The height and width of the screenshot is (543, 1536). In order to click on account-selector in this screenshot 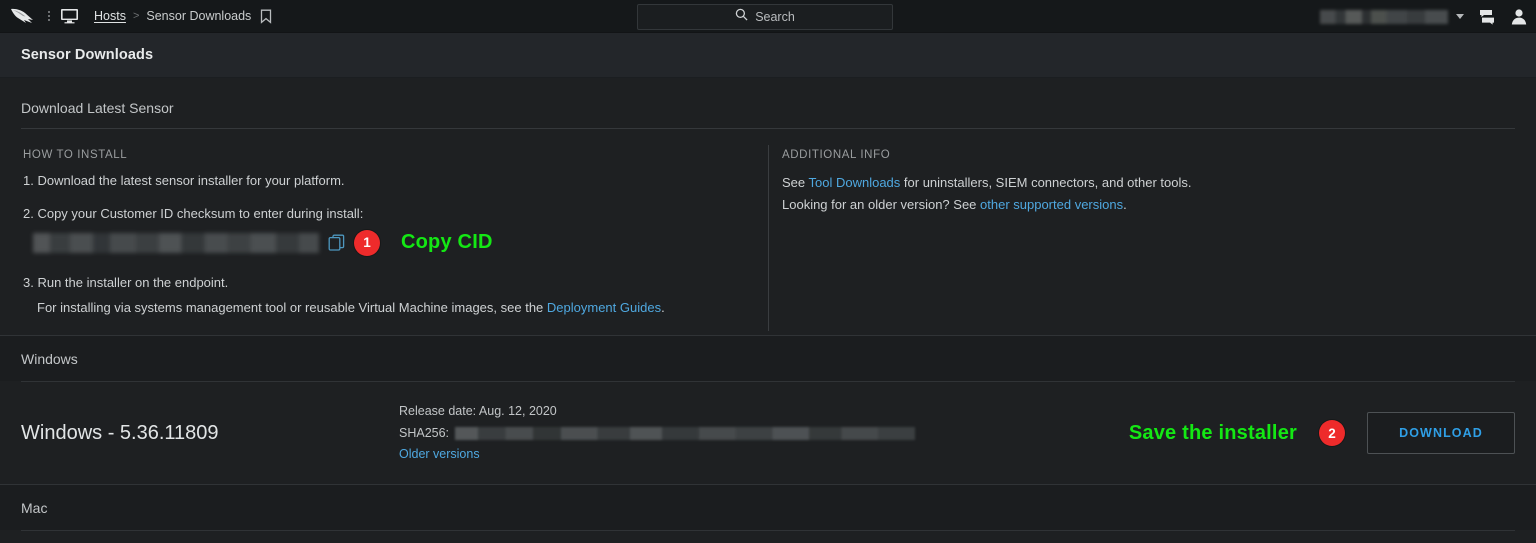, I will do `click(1392, 16)`.